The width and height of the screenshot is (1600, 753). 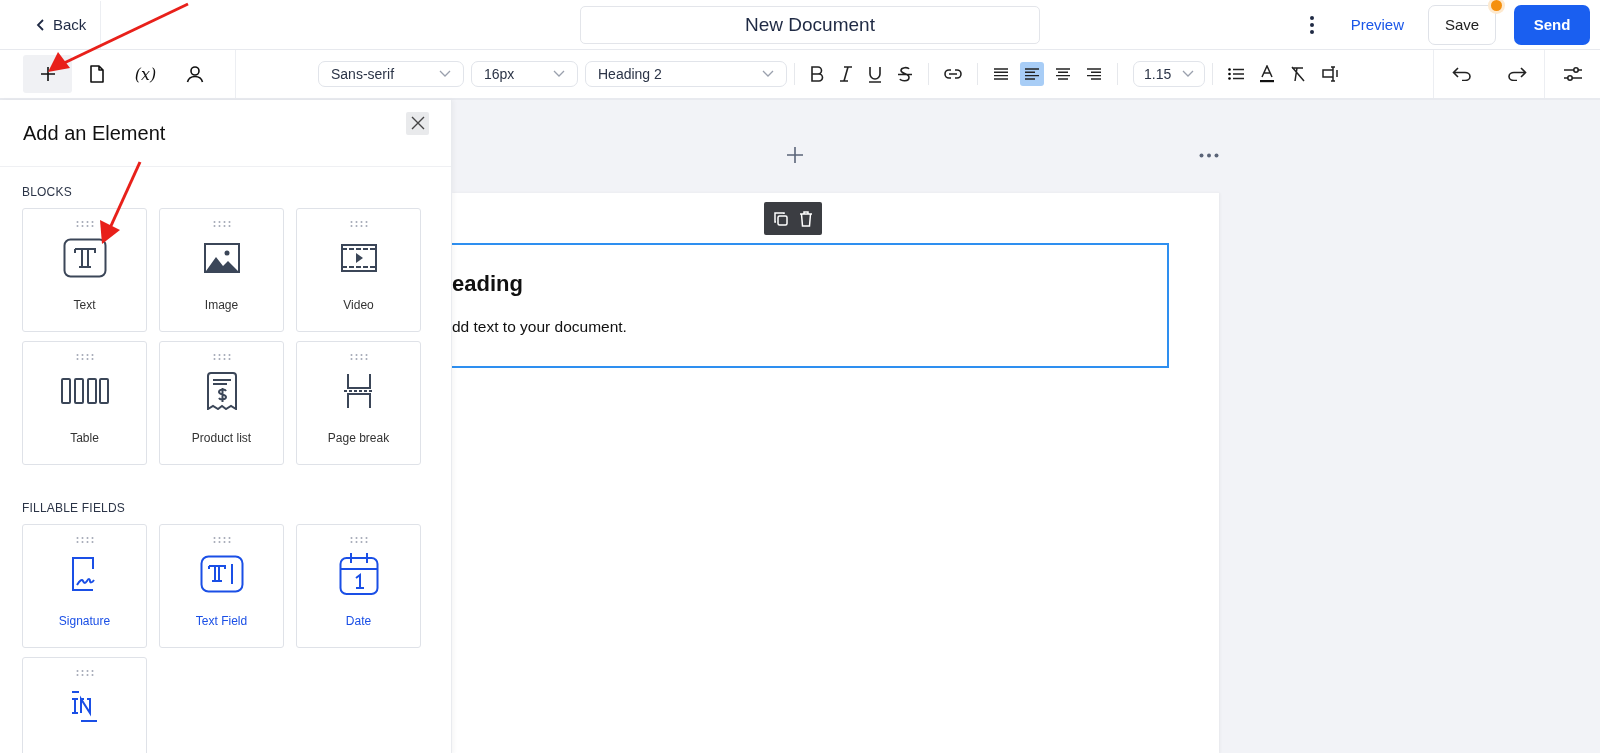 I want to click on font-size-select: 16px, so click(x=524, y=74).